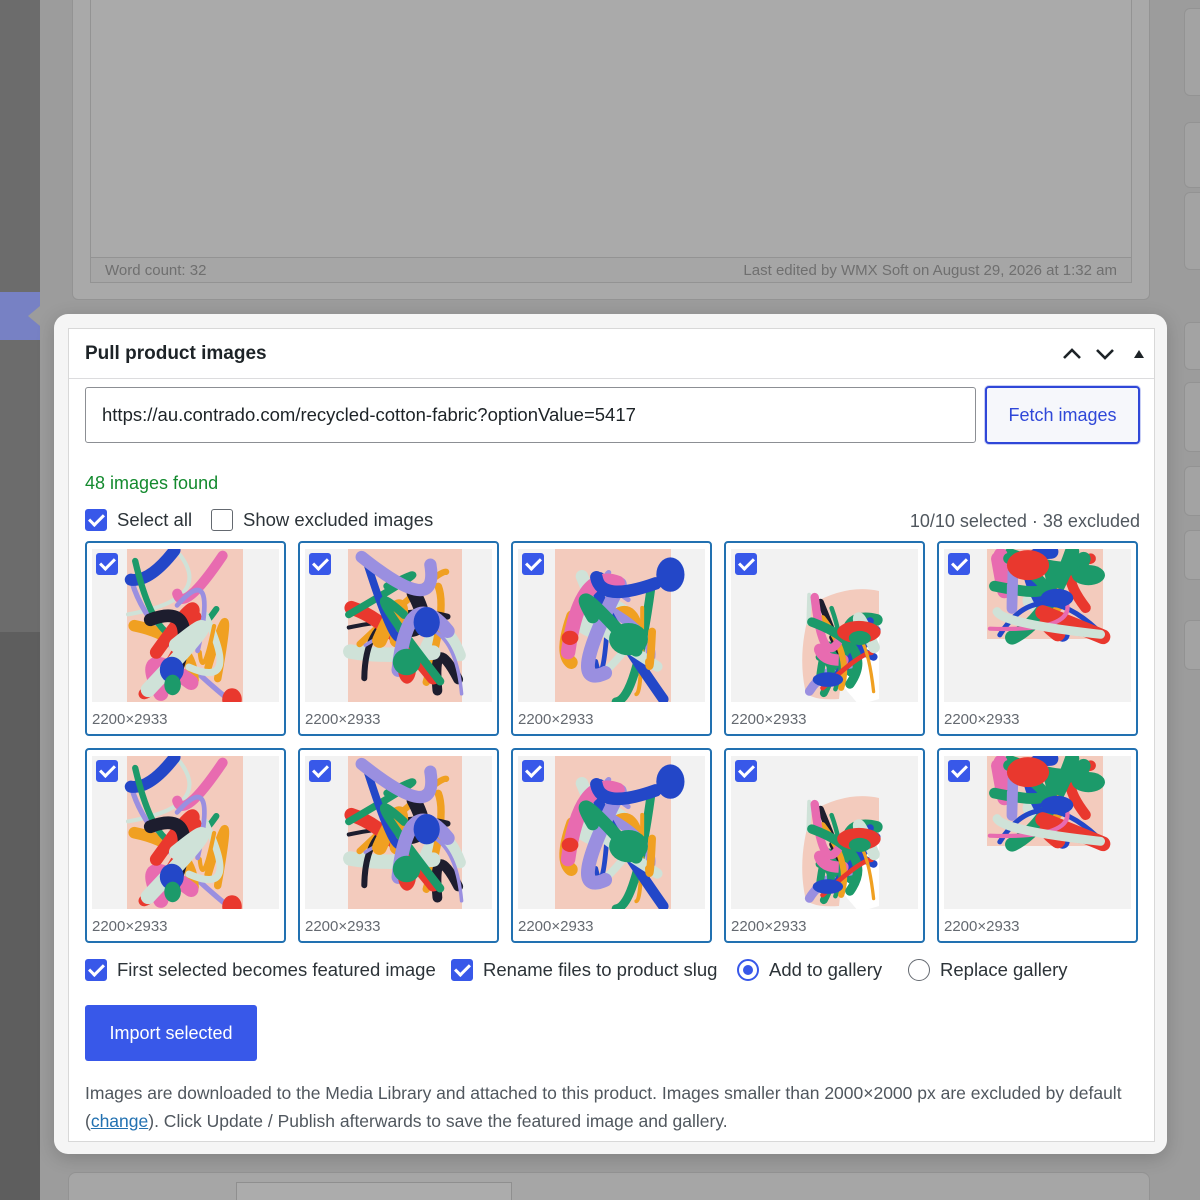  Describe the element at coordinates (20, 916) in the screenshot. I see `admin-sidebar-lower` at that location.